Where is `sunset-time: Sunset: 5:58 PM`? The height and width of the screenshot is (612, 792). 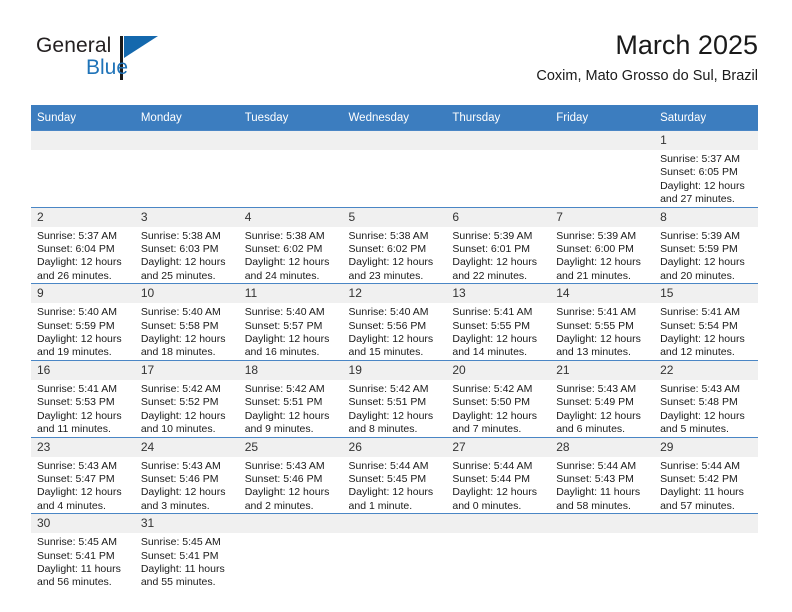
sunset-time: Sunset: 5:58 PM is located at coordinates (179, 325).